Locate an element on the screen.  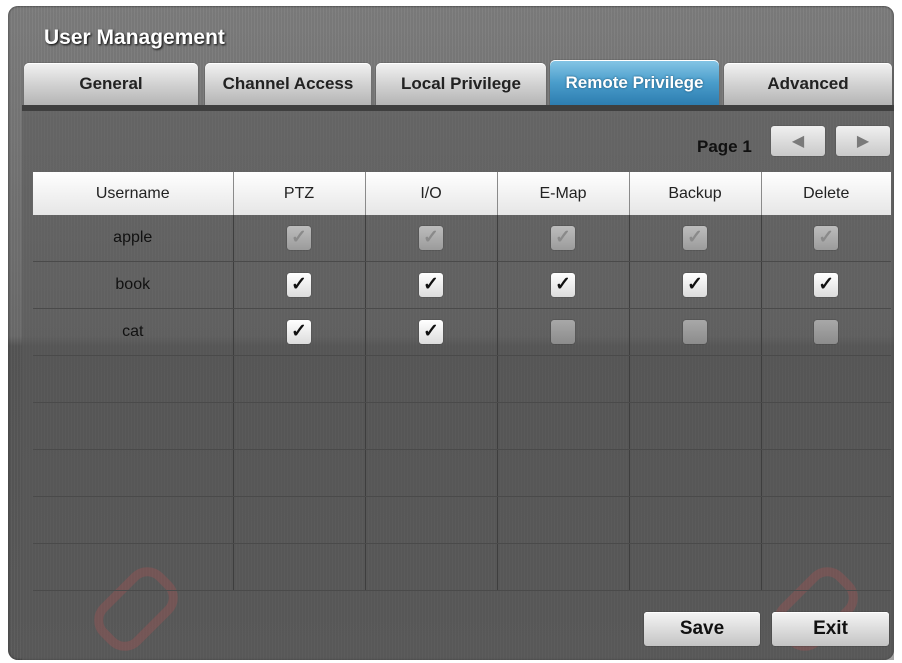
prev-page-button: ◀ is located at coordinates (798, 141).